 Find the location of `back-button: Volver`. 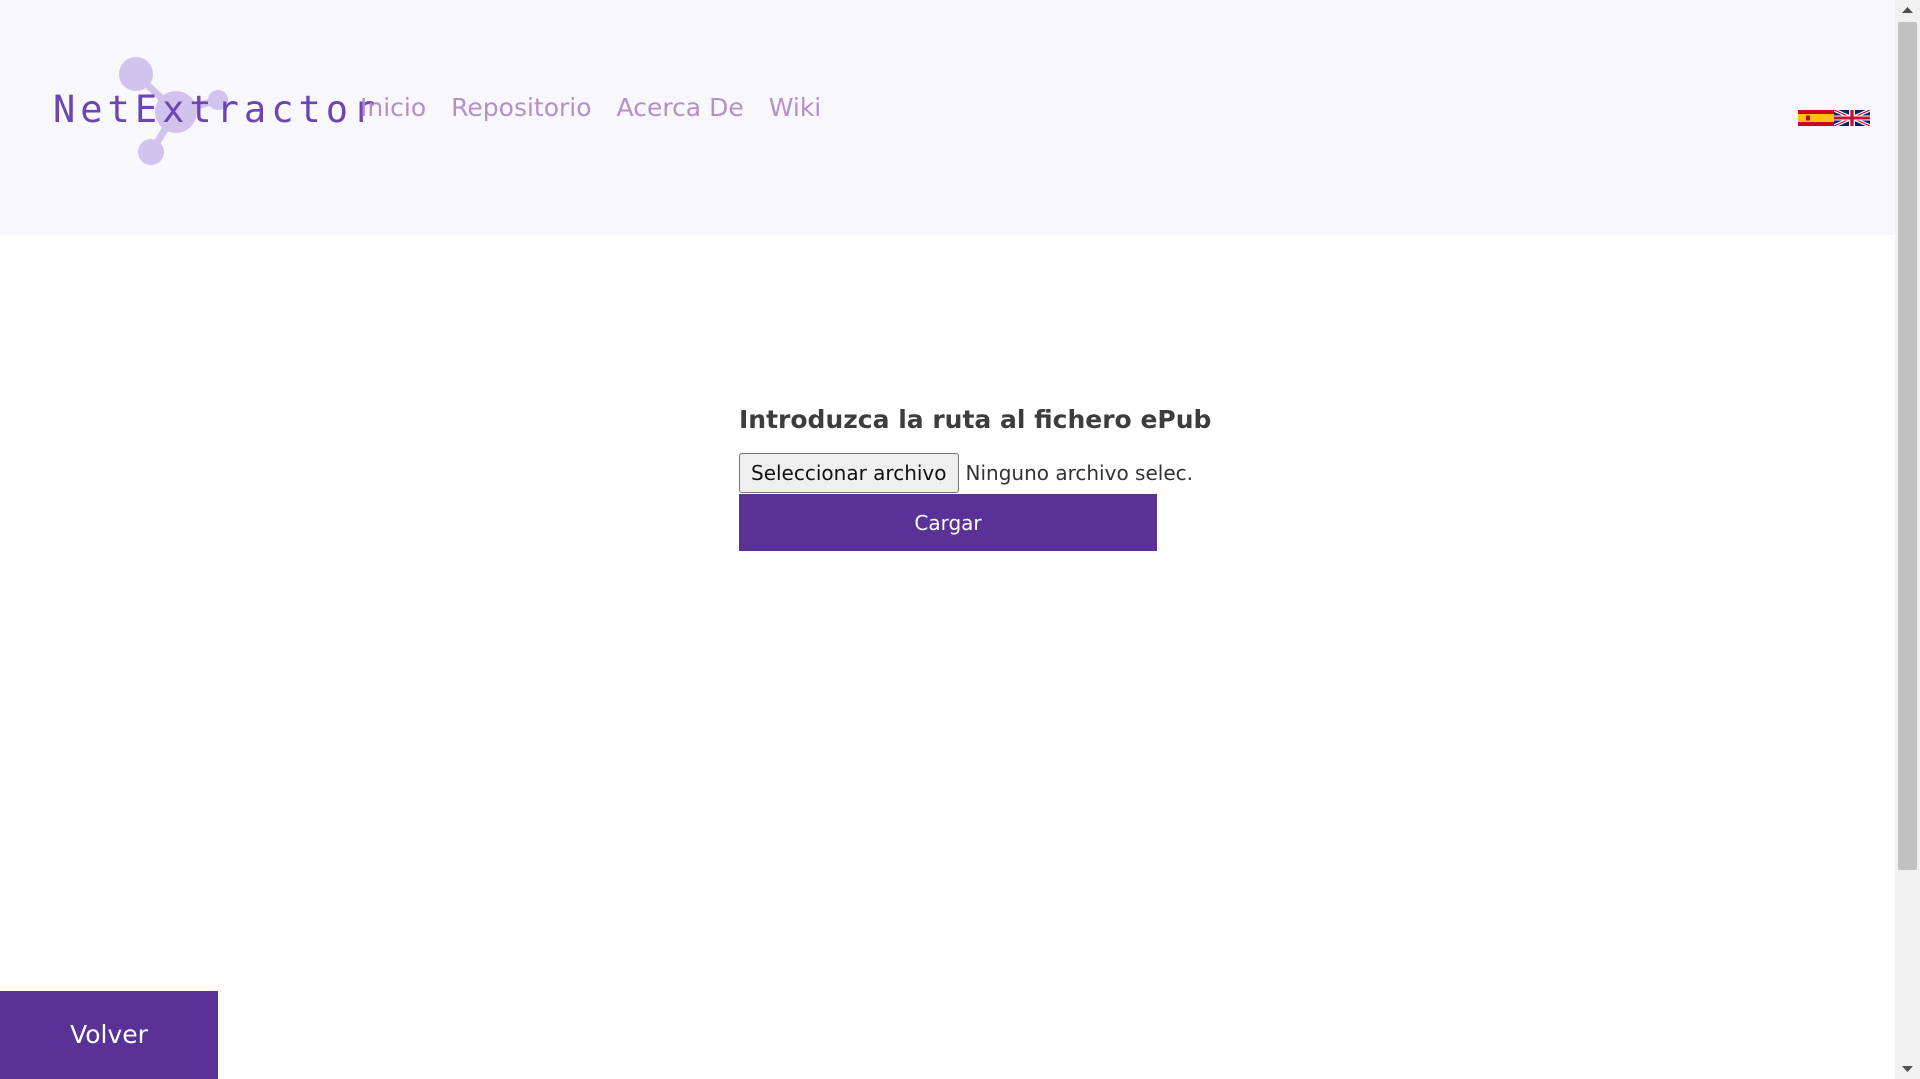

back-button: Volver is located at coordinates (109, 1035).